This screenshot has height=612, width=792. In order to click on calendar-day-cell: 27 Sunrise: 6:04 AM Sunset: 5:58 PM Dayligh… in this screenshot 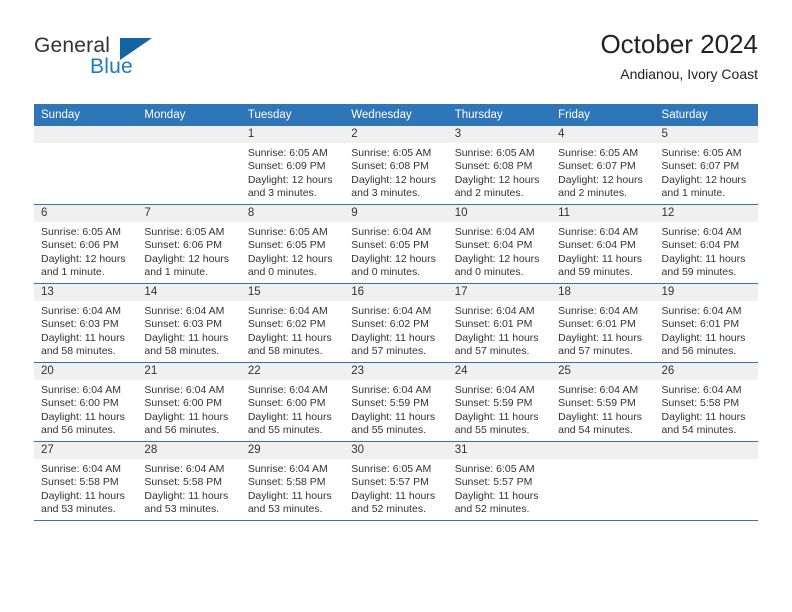, I will do `click(86, 481)`.